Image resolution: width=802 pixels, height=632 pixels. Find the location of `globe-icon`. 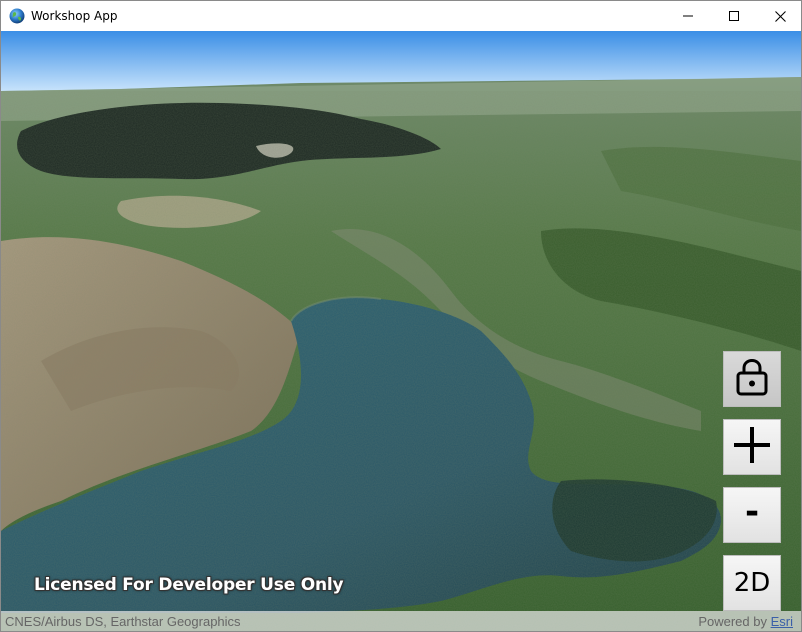

globe-icon is located at coordinates (17, 16).